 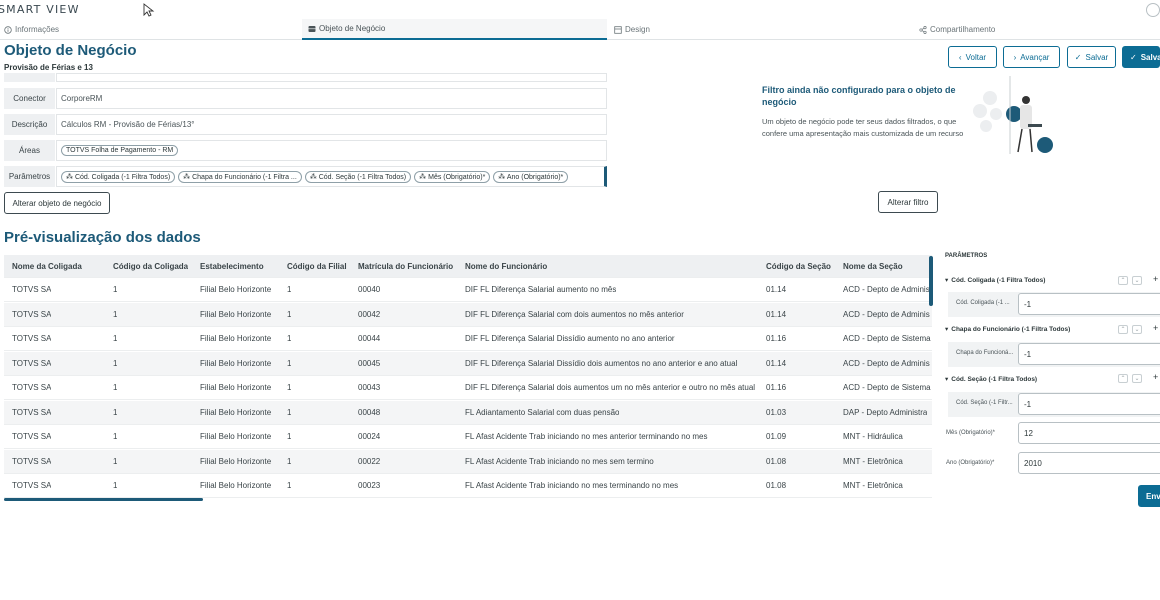 What do you see at coordinates (1089, 463) in the screenshot?
I see `ano-input: 2010` at bounding box center [1089, 463].